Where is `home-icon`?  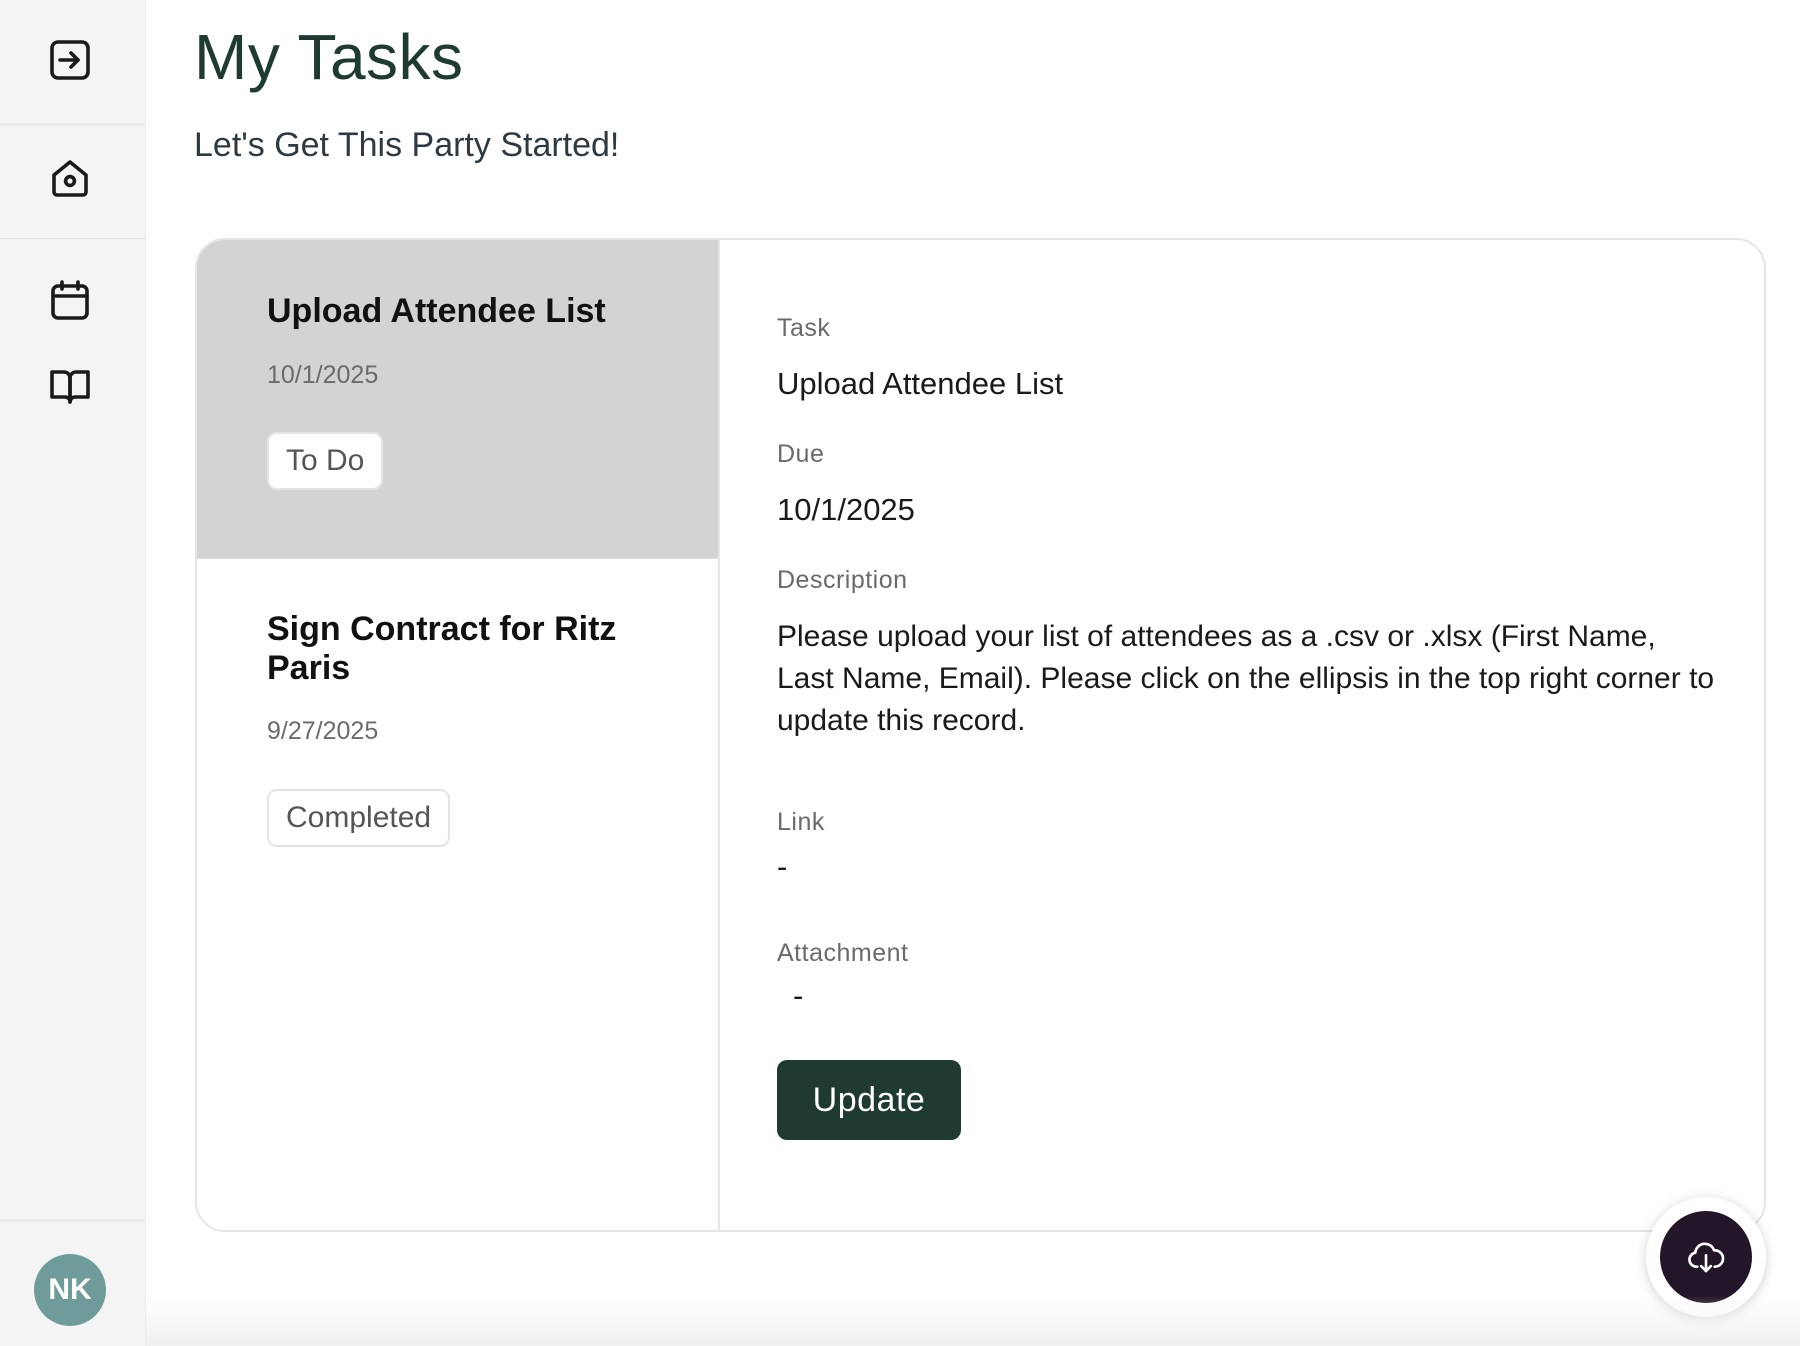
home-icon is located at coordinates (70, 178).